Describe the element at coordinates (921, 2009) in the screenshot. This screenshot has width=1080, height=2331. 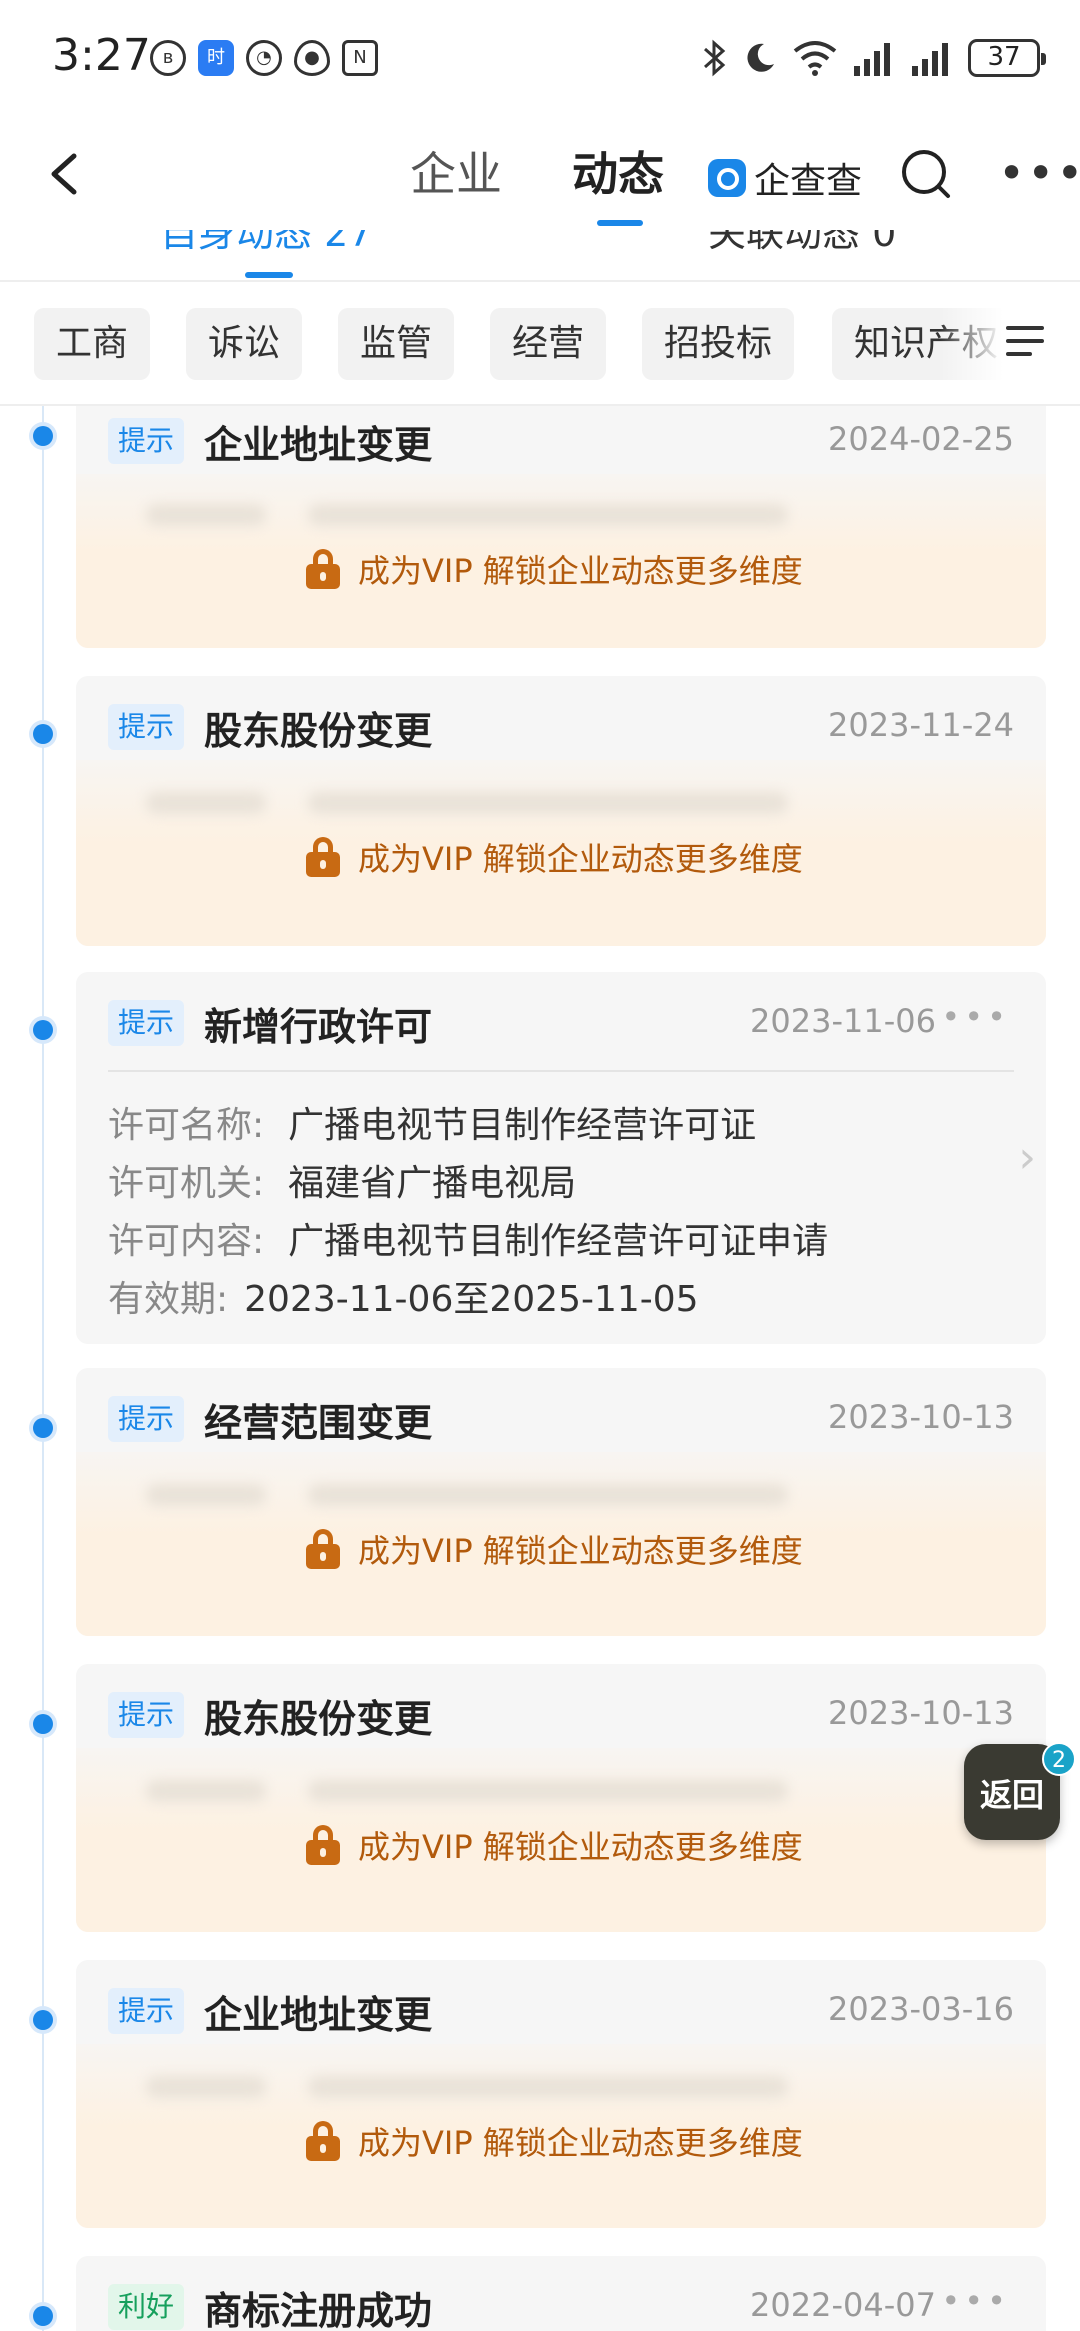
I see `item-date: 2023-03-16` at that location.